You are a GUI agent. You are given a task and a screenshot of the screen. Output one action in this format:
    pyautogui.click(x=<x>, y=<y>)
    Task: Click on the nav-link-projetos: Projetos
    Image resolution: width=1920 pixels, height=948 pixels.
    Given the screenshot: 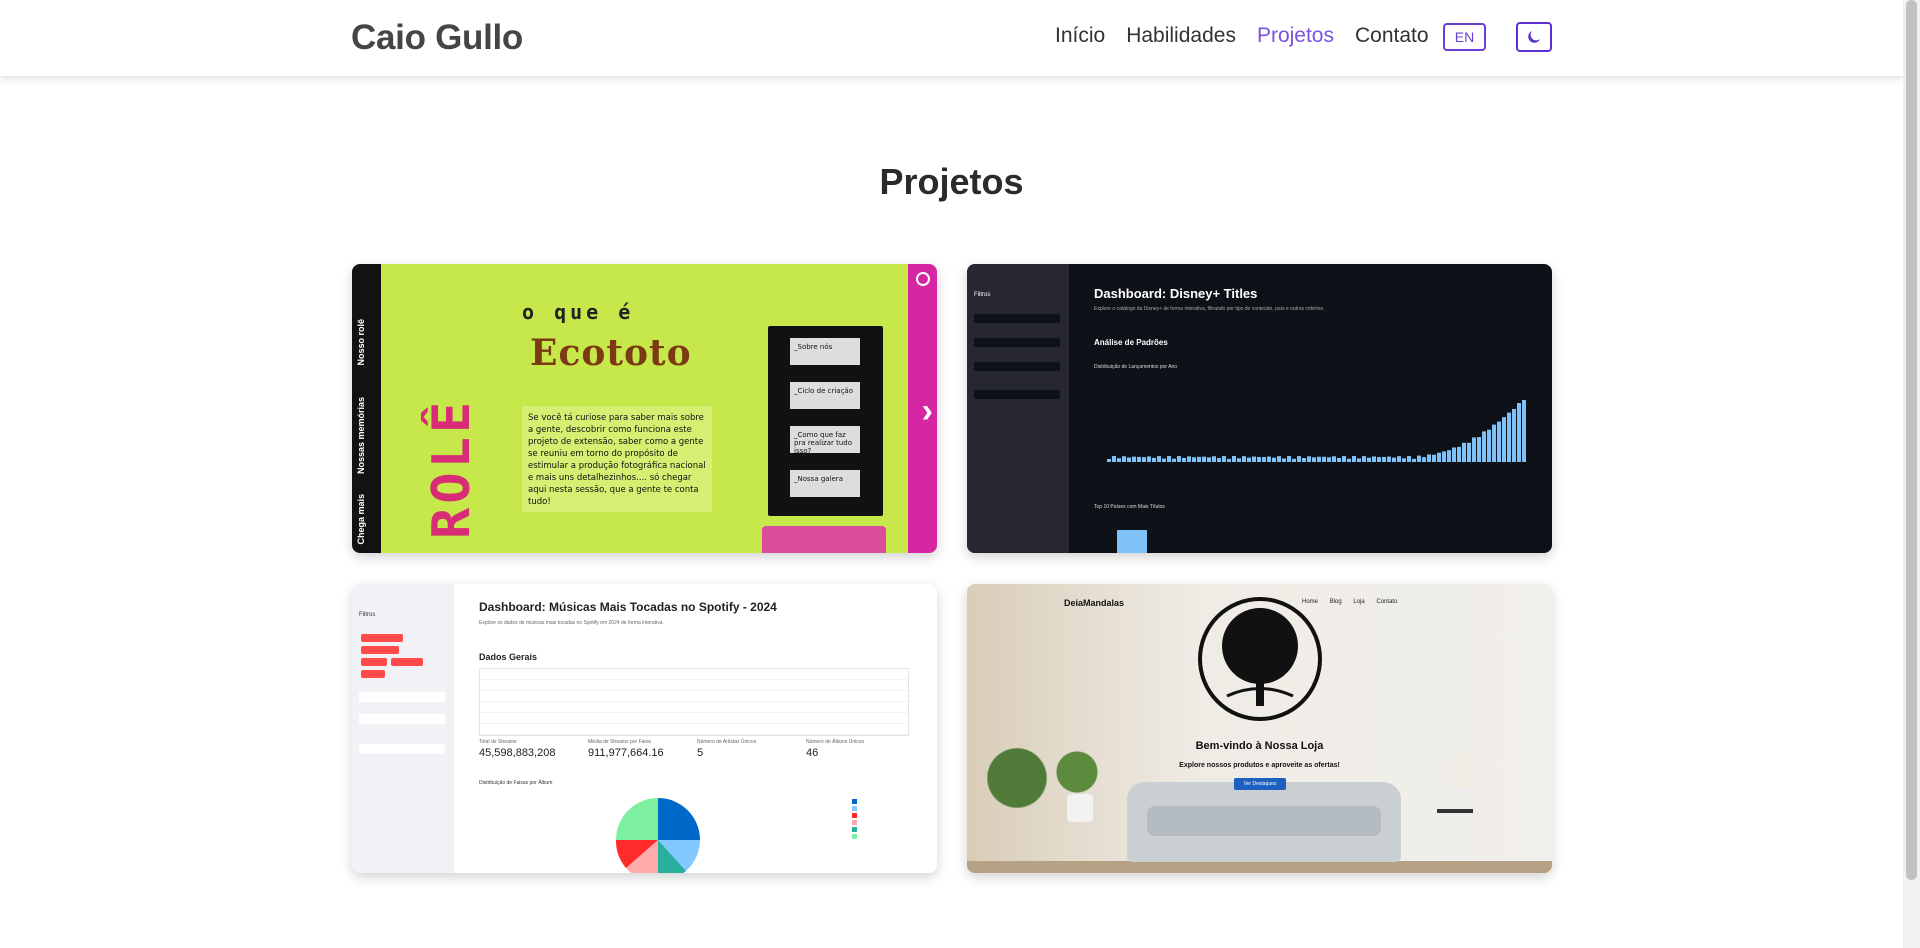 What is the action you would take?
    pyautogui.click(x=1295, y=36)
    